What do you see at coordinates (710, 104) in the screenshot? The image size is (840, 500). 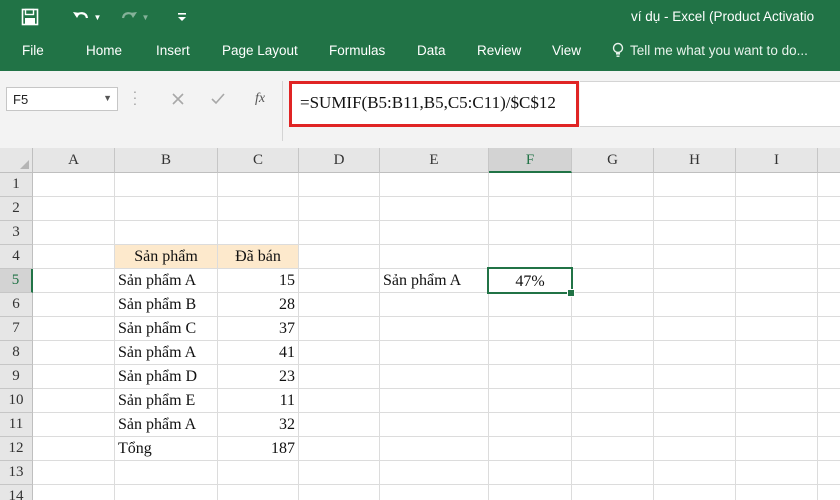 I see `formula-input-extension` at bounding box center [710, 104].